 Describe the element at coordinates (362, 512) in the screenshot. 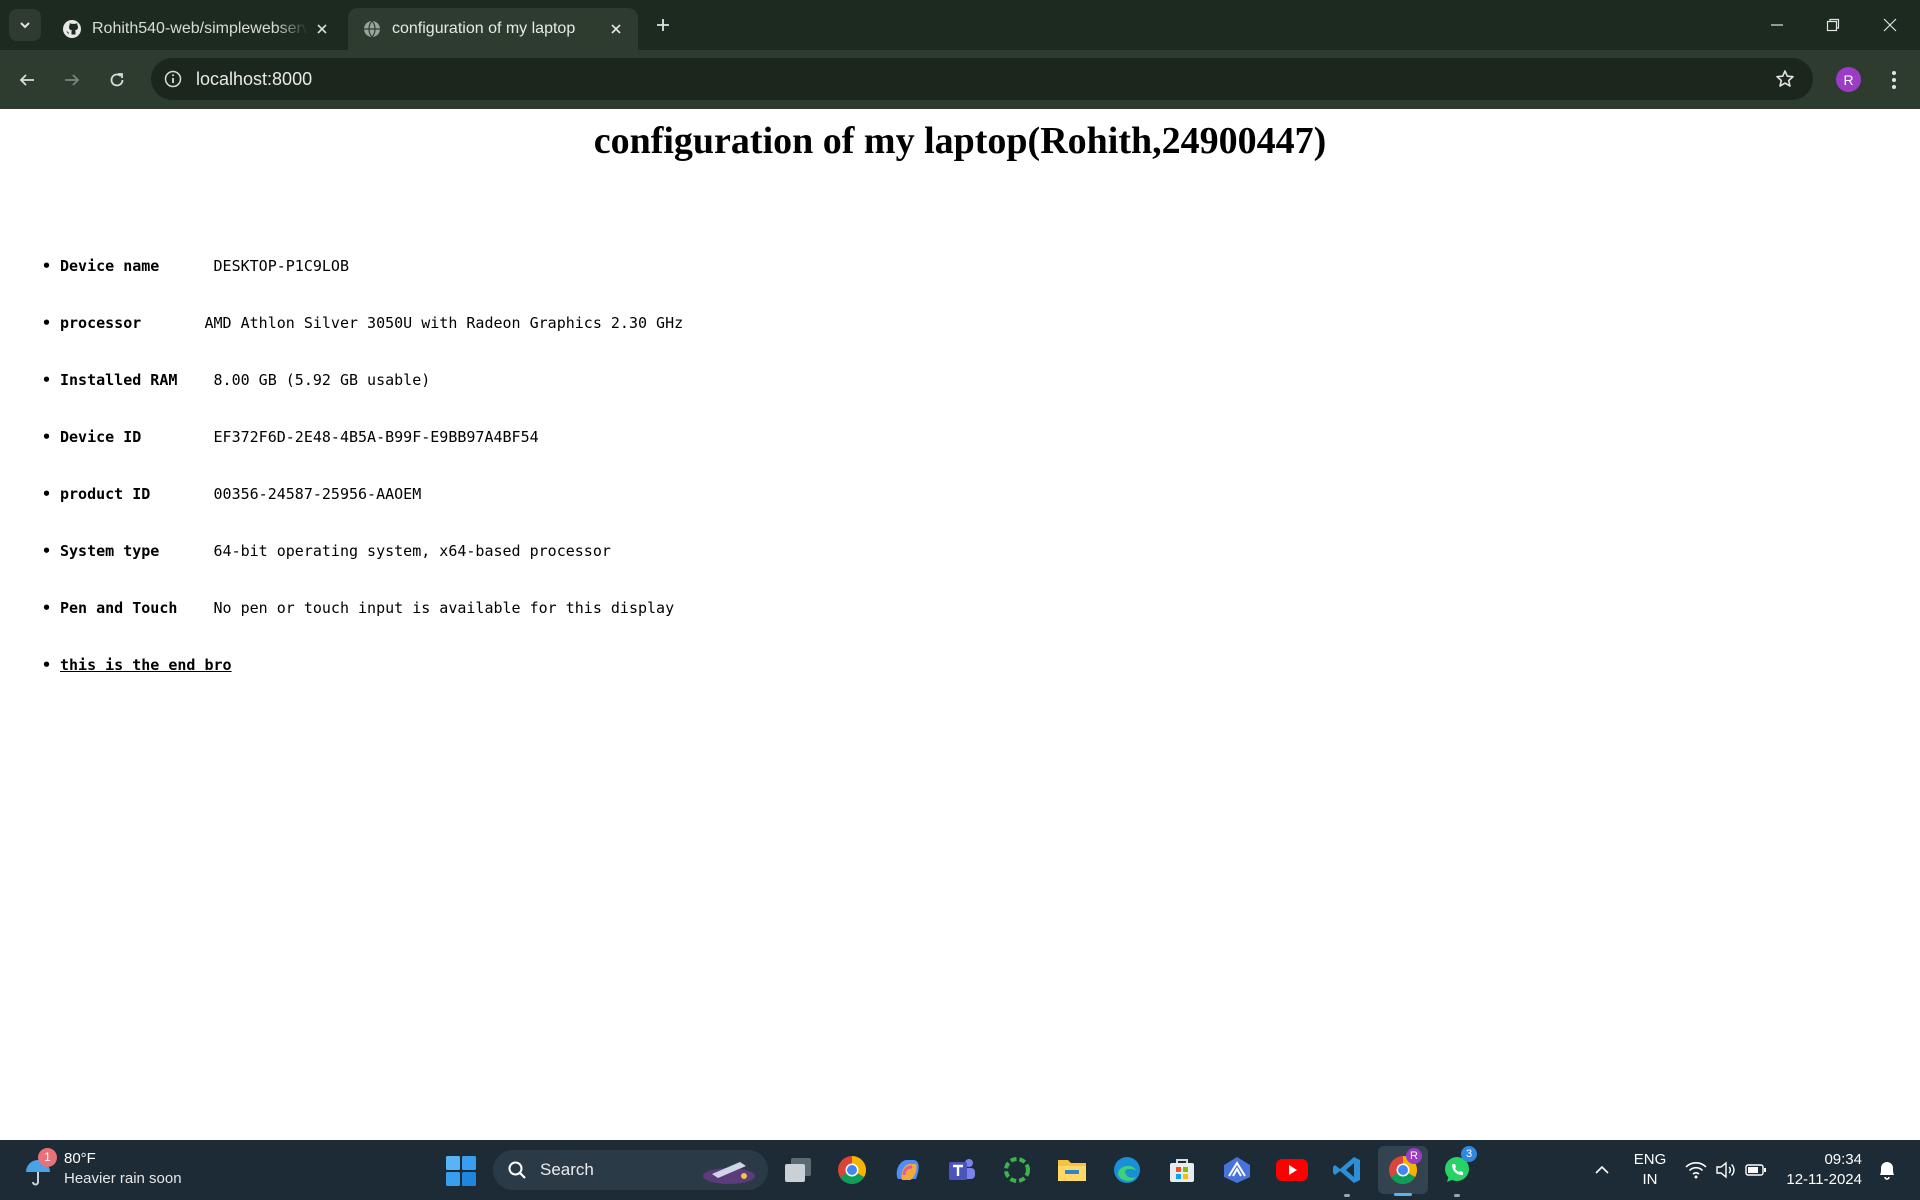

I see `list-item: • product ID 00356-24587-25956-AAOEM` at that location.